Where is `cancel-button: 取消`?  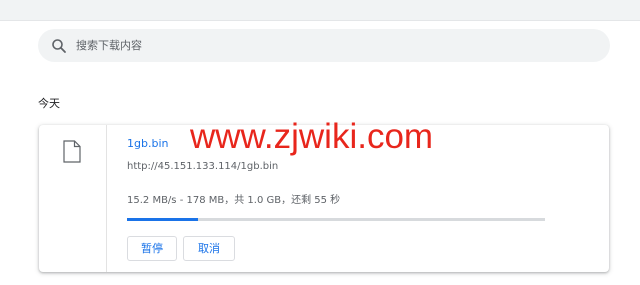
cancel-button: 取消 is located at coordinates (209, 248).